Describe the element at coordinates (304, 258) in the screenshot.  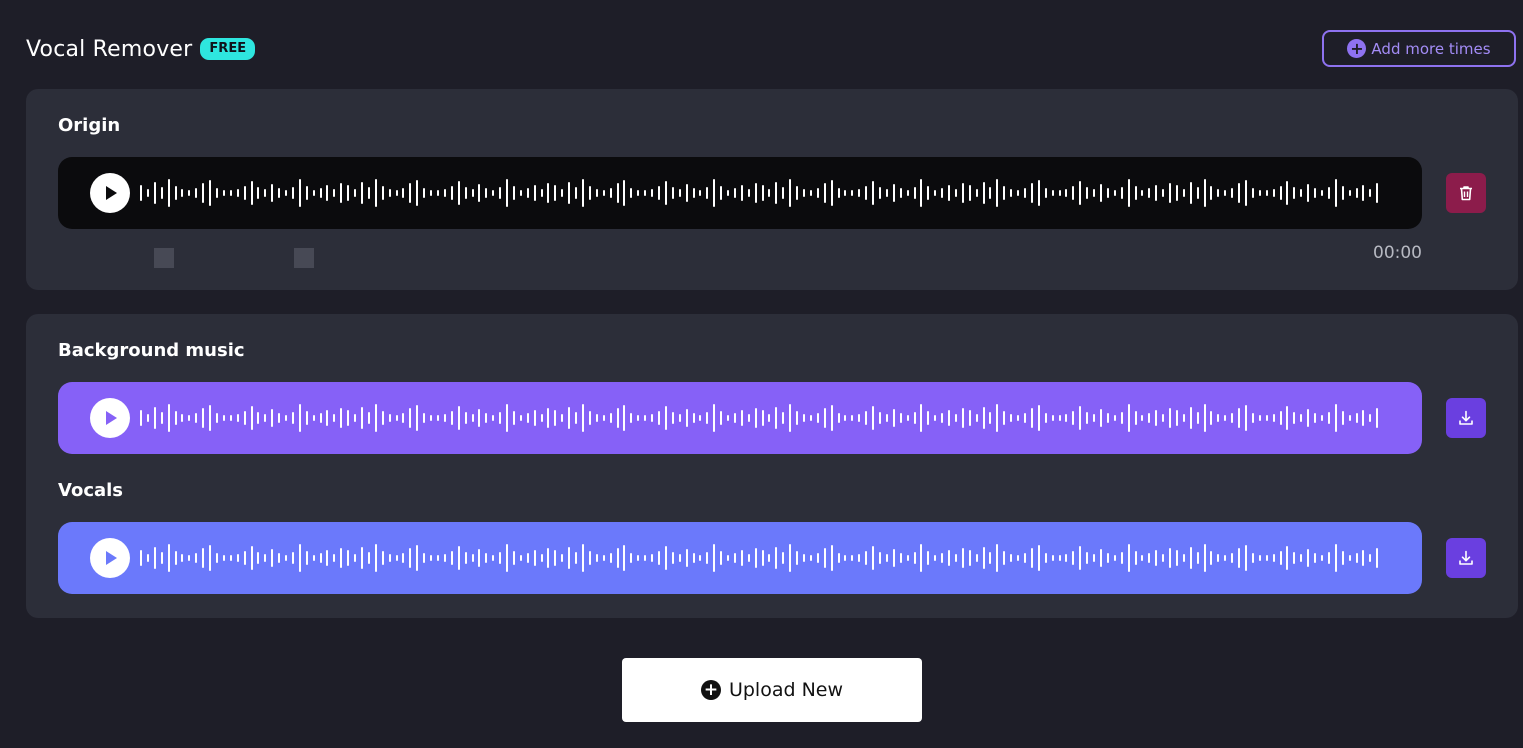
I see `trim-end-marker` at that location.